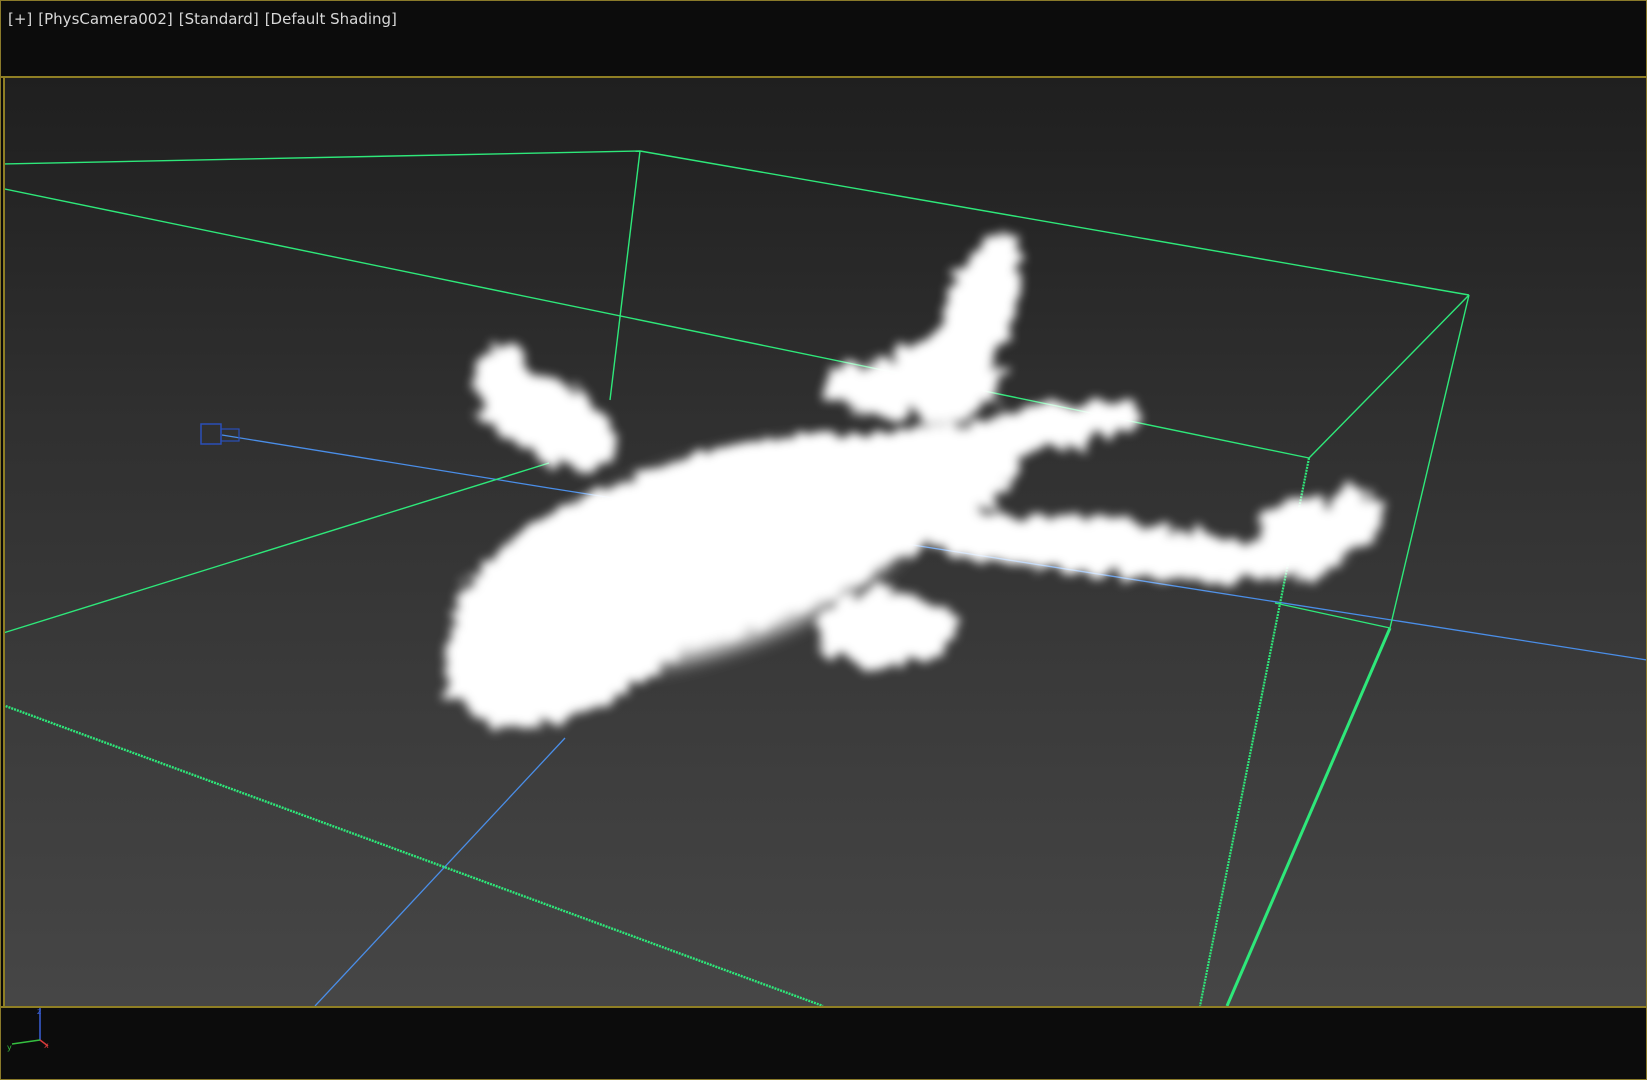 This screenshot has width=1647, height=1080. Describe the element at coordinates (46, 1045) in the screenshot. I see `svg-text: x` at that location.